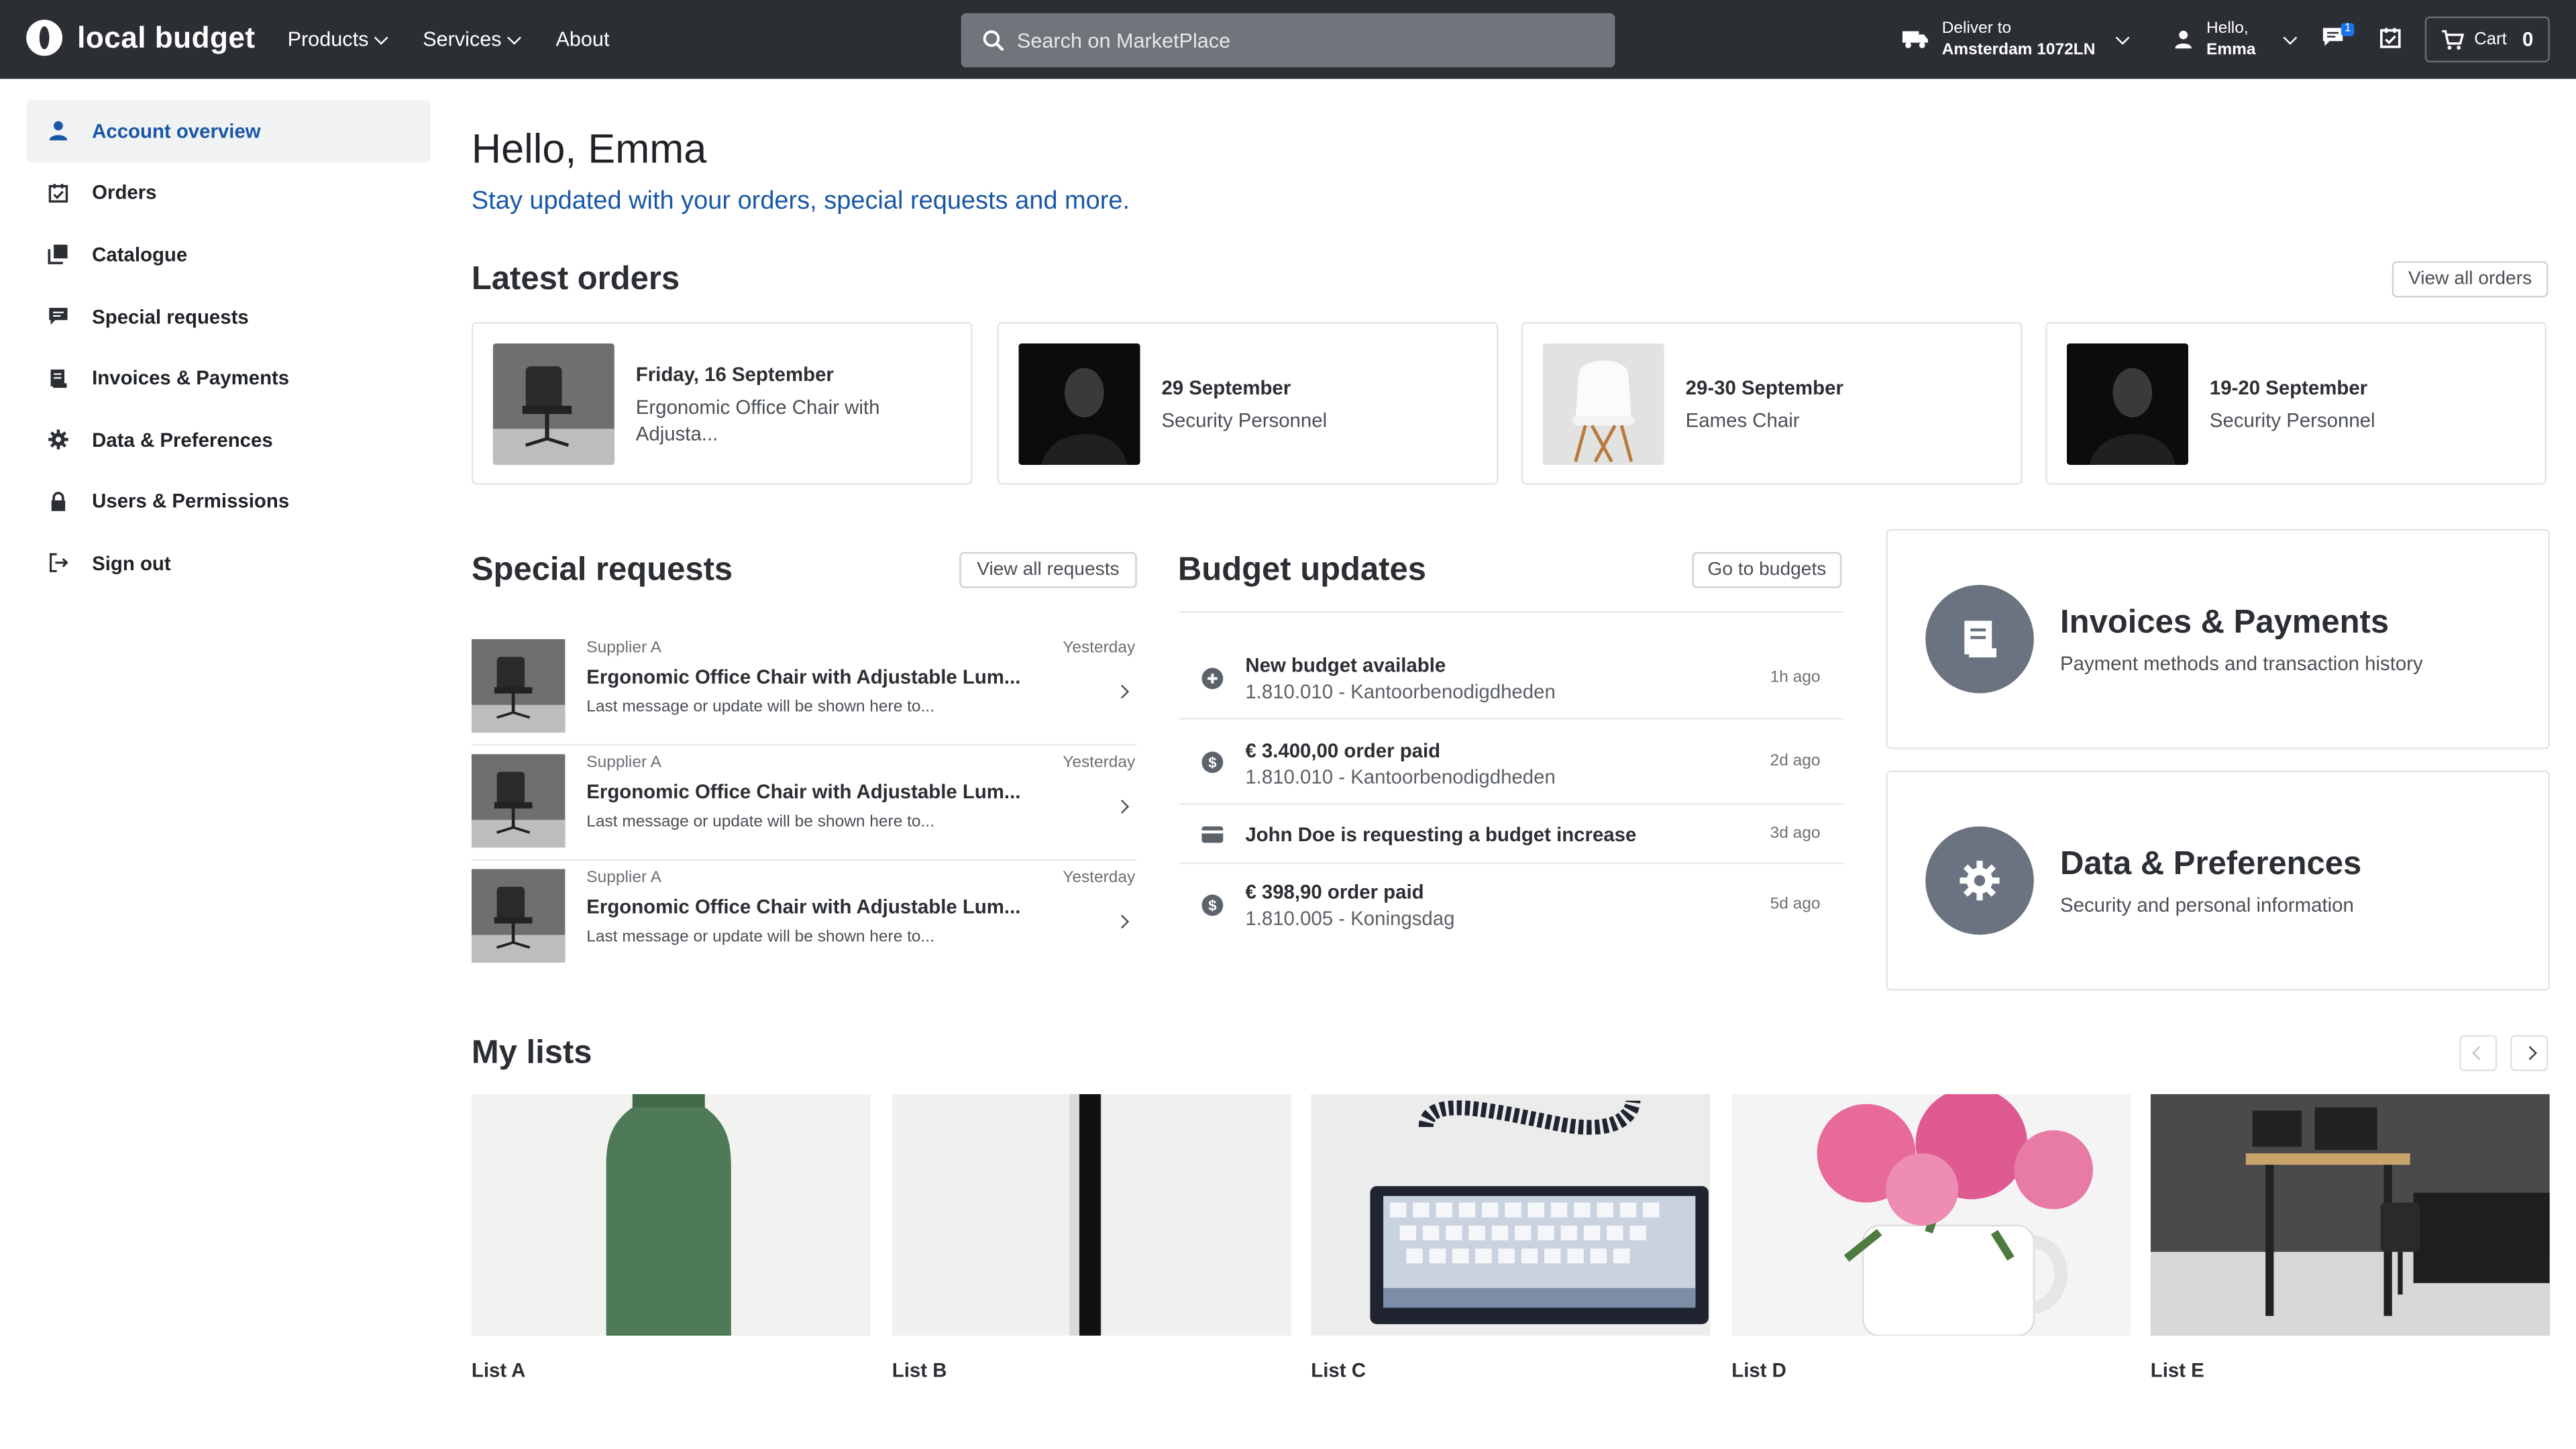  What do you see at coordinates (2227, 28) in the screenshot?
I see `user-greeting: Hello,` at bounding box center [2227, 28].